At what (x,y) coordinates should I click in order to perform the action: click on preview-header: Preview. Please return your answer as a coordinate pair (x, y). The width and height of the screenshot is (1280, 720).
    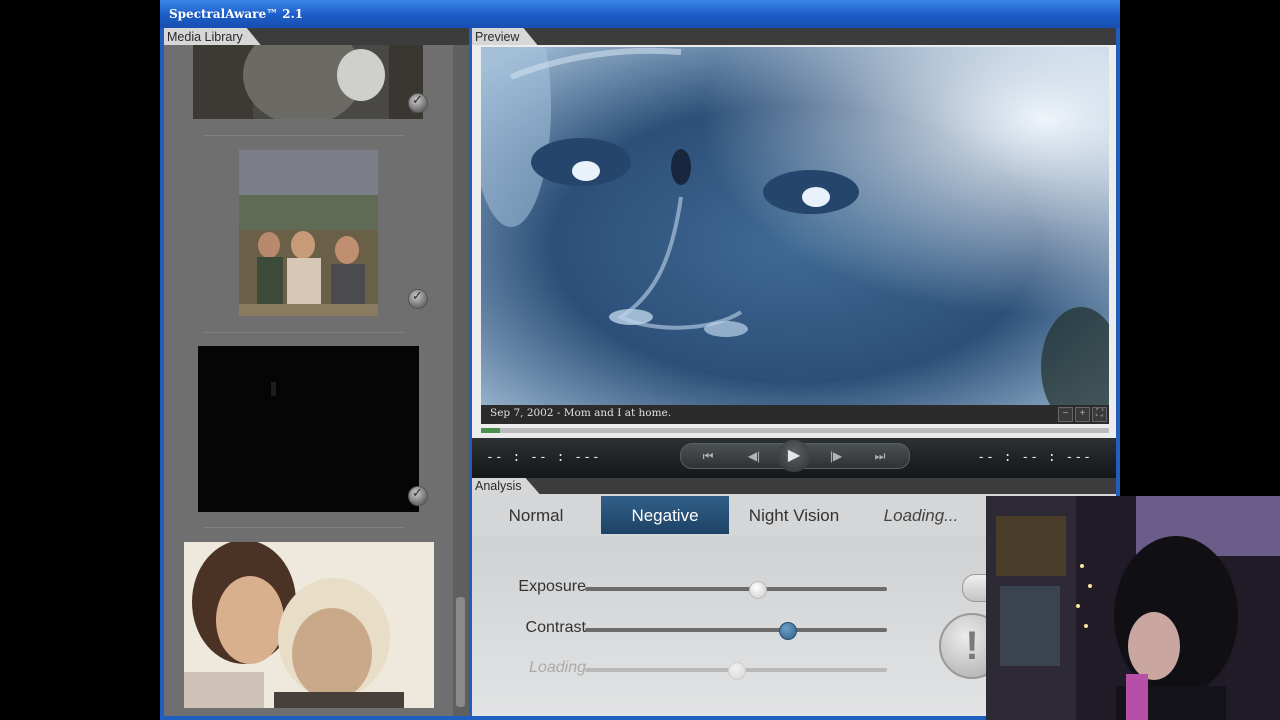
    Looking at the image, I should click on (794, 36).